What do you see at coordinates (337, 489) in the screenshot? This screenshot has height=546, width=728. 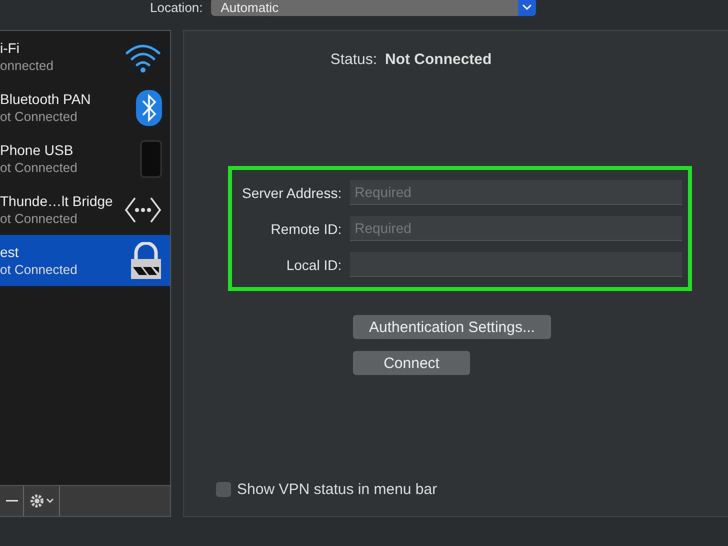 I see `checkbox-label: Show VPN status in menu bar` at bounding box center [337, 489].